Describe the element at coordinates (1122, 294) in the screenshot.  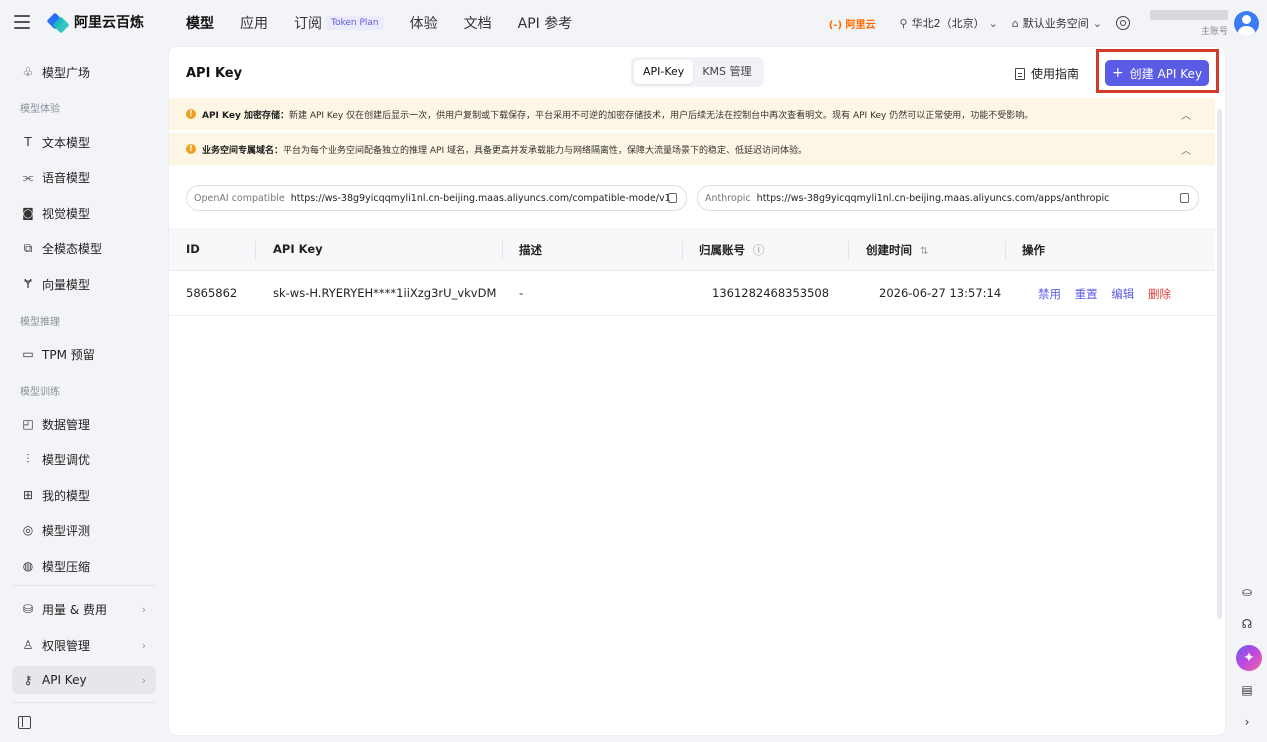
I see `edit-button: 编辑` at that location.